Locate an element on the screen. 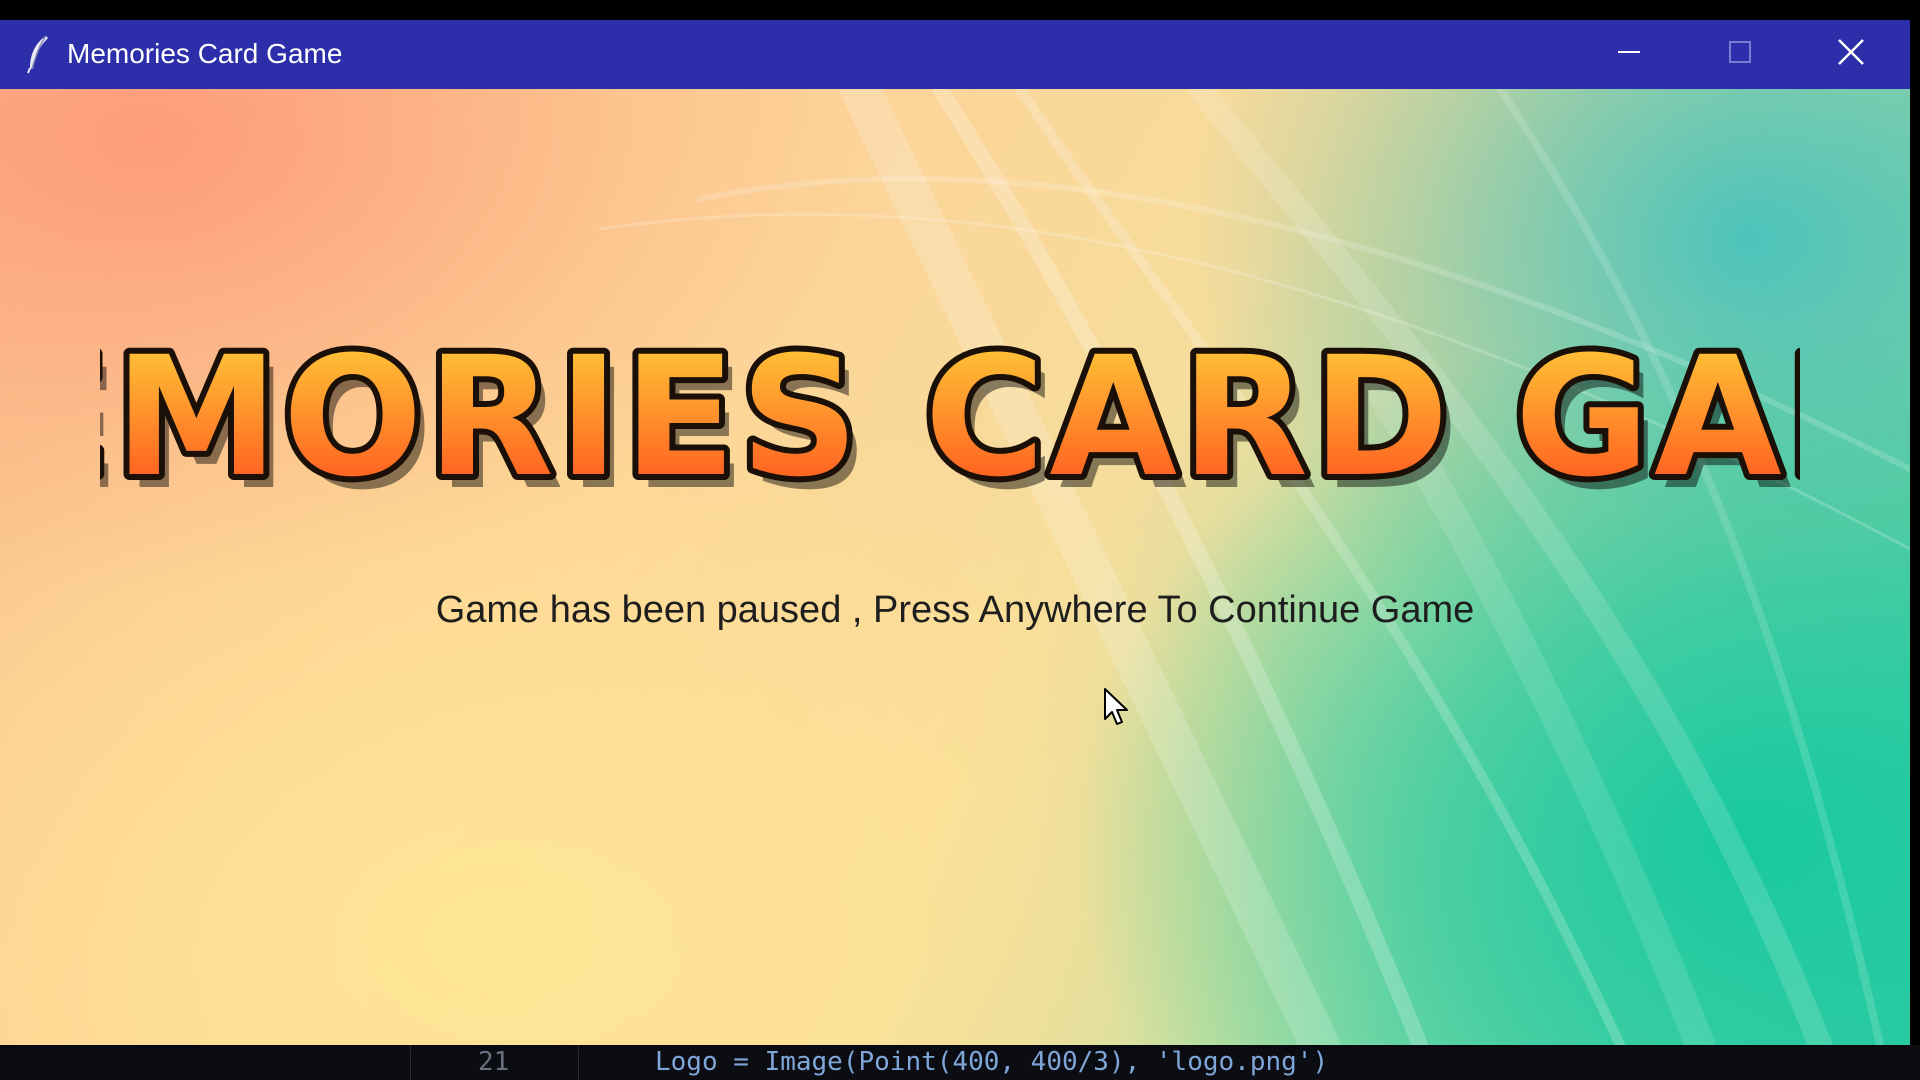 Image resolution: width=1920 pixels, height=1080 pixels. title-bar: Memories Card Game is located at coordinates (955, 54).